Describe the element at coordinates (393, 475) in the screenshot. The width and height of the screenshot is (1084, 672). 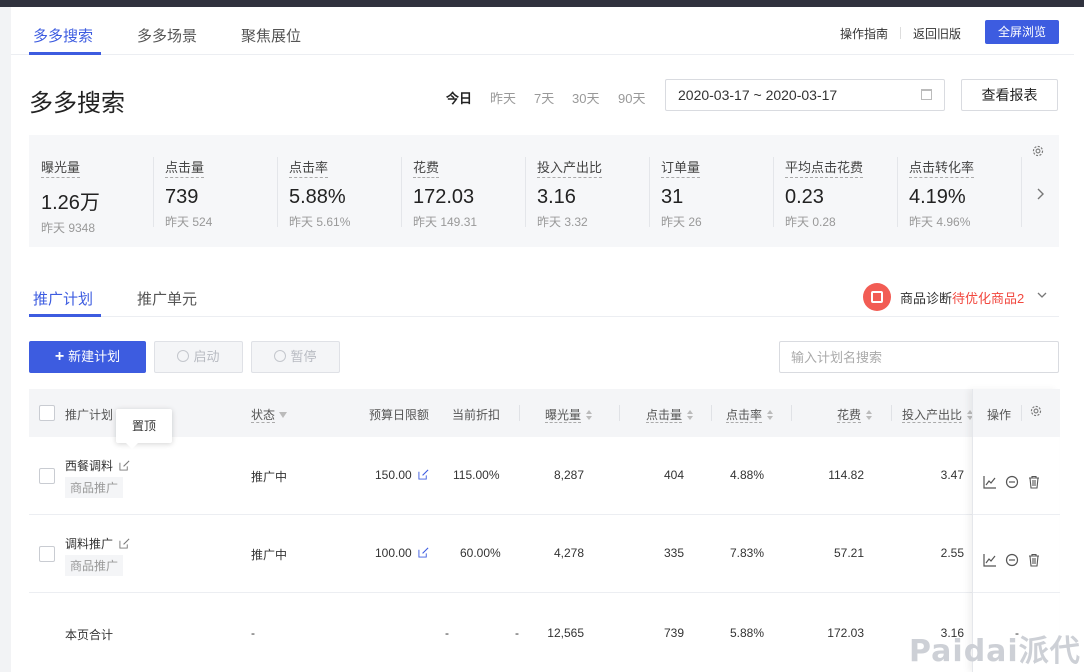
I see `plan-budget-value: 150.00` at that location.